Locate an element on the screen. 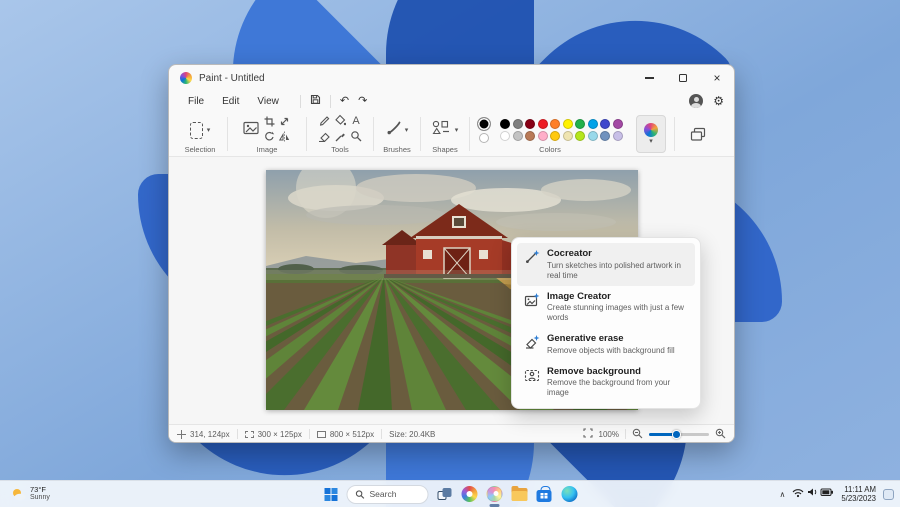 The width and height of the screenshot is (900, 507). foreground-color-swatch is located at coordinates (484, 124).